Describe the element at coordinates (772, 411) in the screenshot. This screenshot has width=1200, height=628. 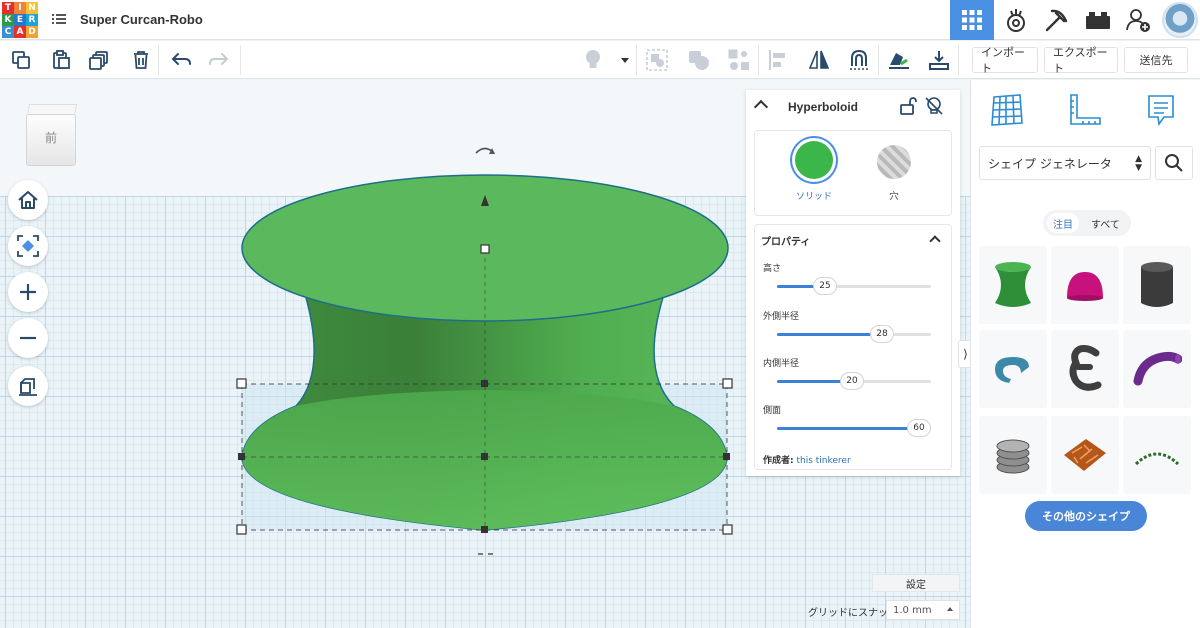
I see `sides-label: 側面` at that location.